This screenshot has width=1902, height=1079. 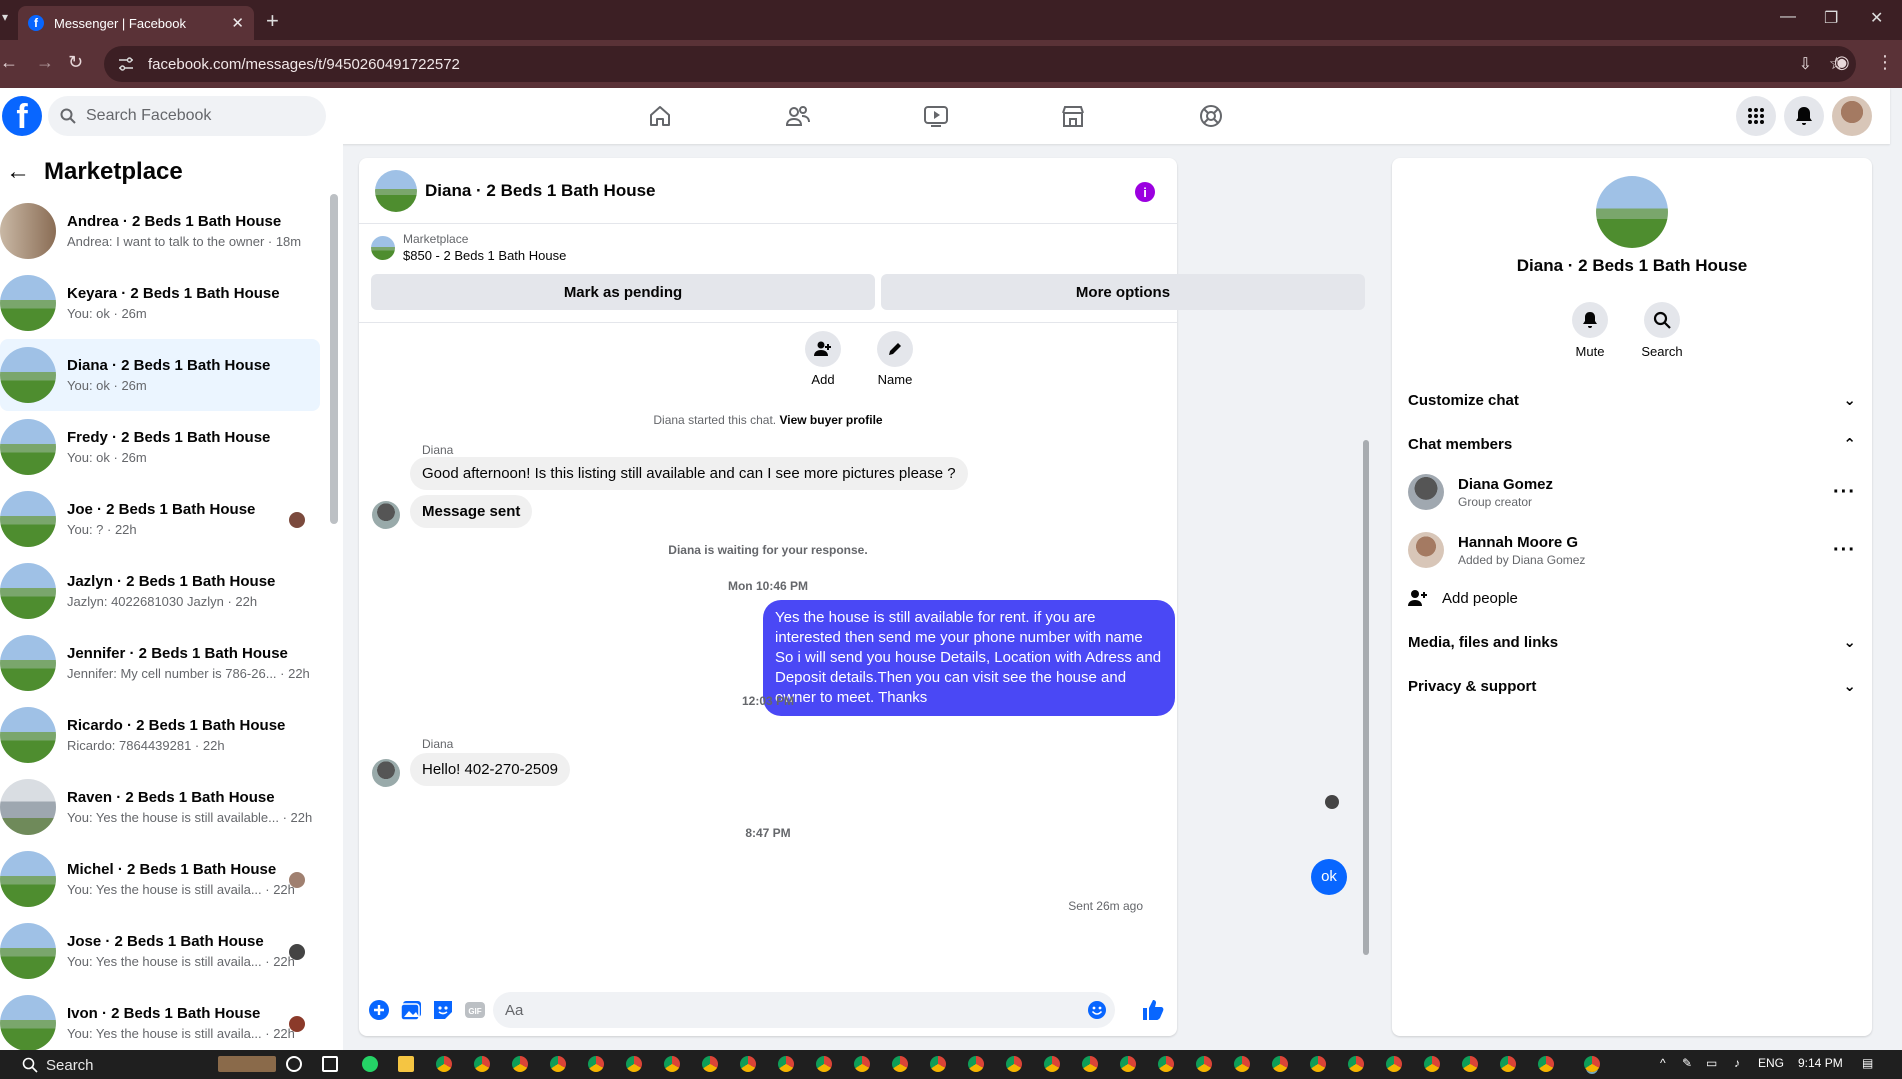 What do you see at coordinates (1844, 550) in the screenshot?
I see `more-options-icon: ···` at bounding box center [1844, 550].